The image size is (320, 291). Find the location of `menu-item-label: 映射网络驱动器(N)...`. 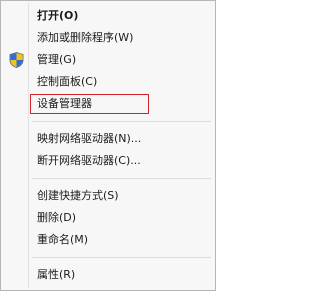

menu-item-label: 映射网络驱动器(N)... is located at coordinates (89, 138).